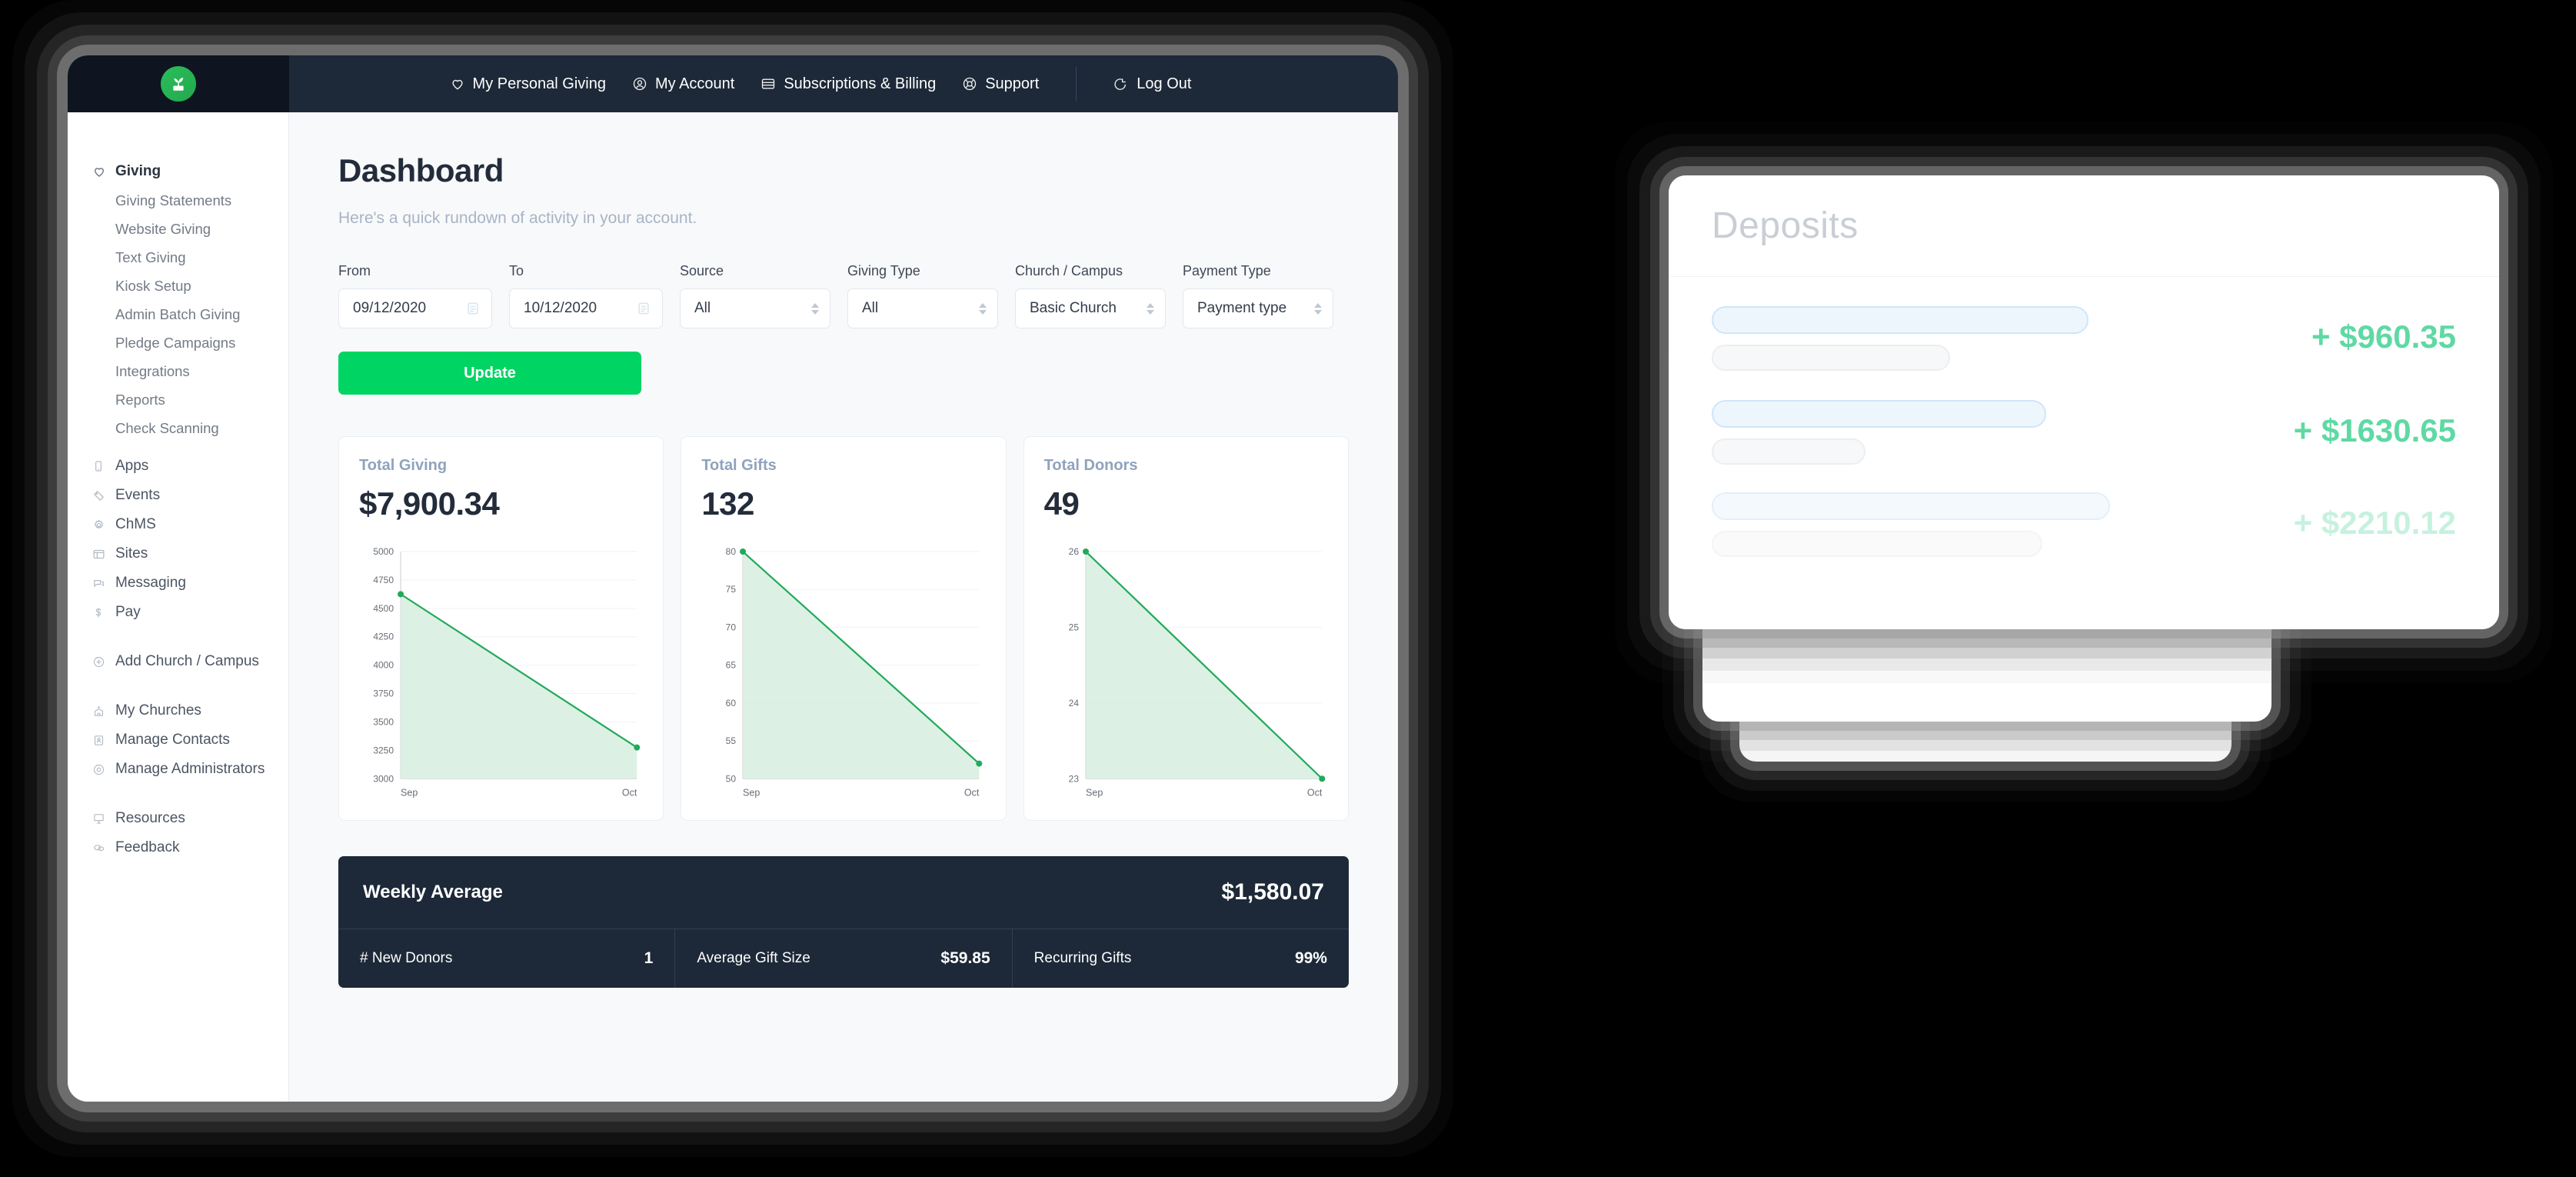 The image size is (2576, 1177). I want to click on sidebar-item-website-giving: Website Giving, so click(178, 229).